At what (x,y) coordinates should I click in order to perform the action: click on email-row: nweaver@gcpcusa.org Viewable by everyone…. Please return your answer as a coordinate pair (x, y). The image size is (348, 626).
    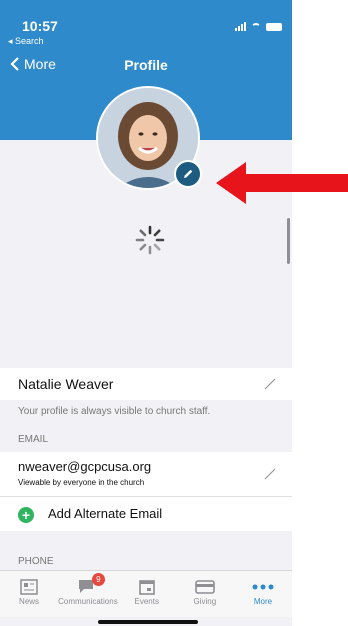
    Looking at the image, I should click on (146, 474).